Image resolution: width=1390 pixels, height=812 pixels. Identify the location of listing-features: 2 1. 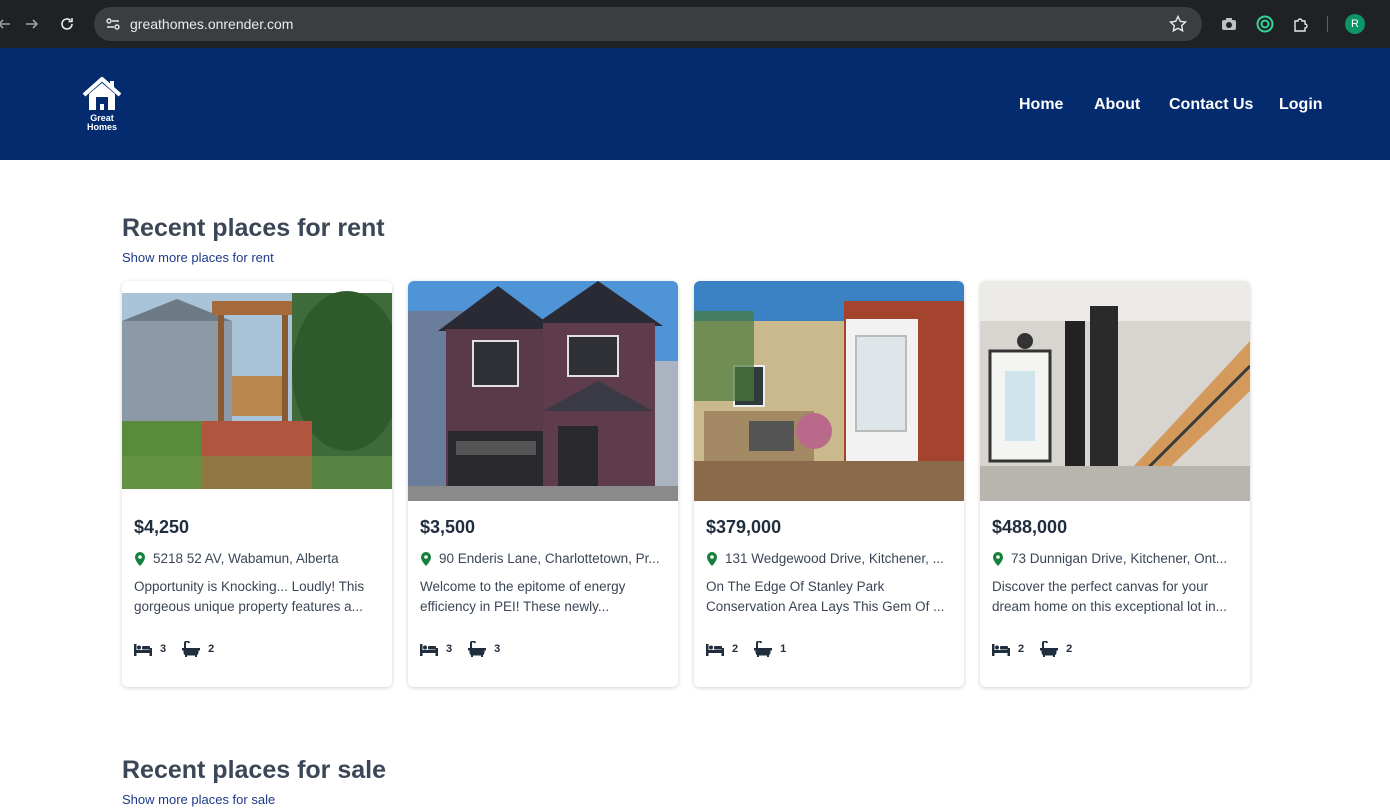
(754, 649).